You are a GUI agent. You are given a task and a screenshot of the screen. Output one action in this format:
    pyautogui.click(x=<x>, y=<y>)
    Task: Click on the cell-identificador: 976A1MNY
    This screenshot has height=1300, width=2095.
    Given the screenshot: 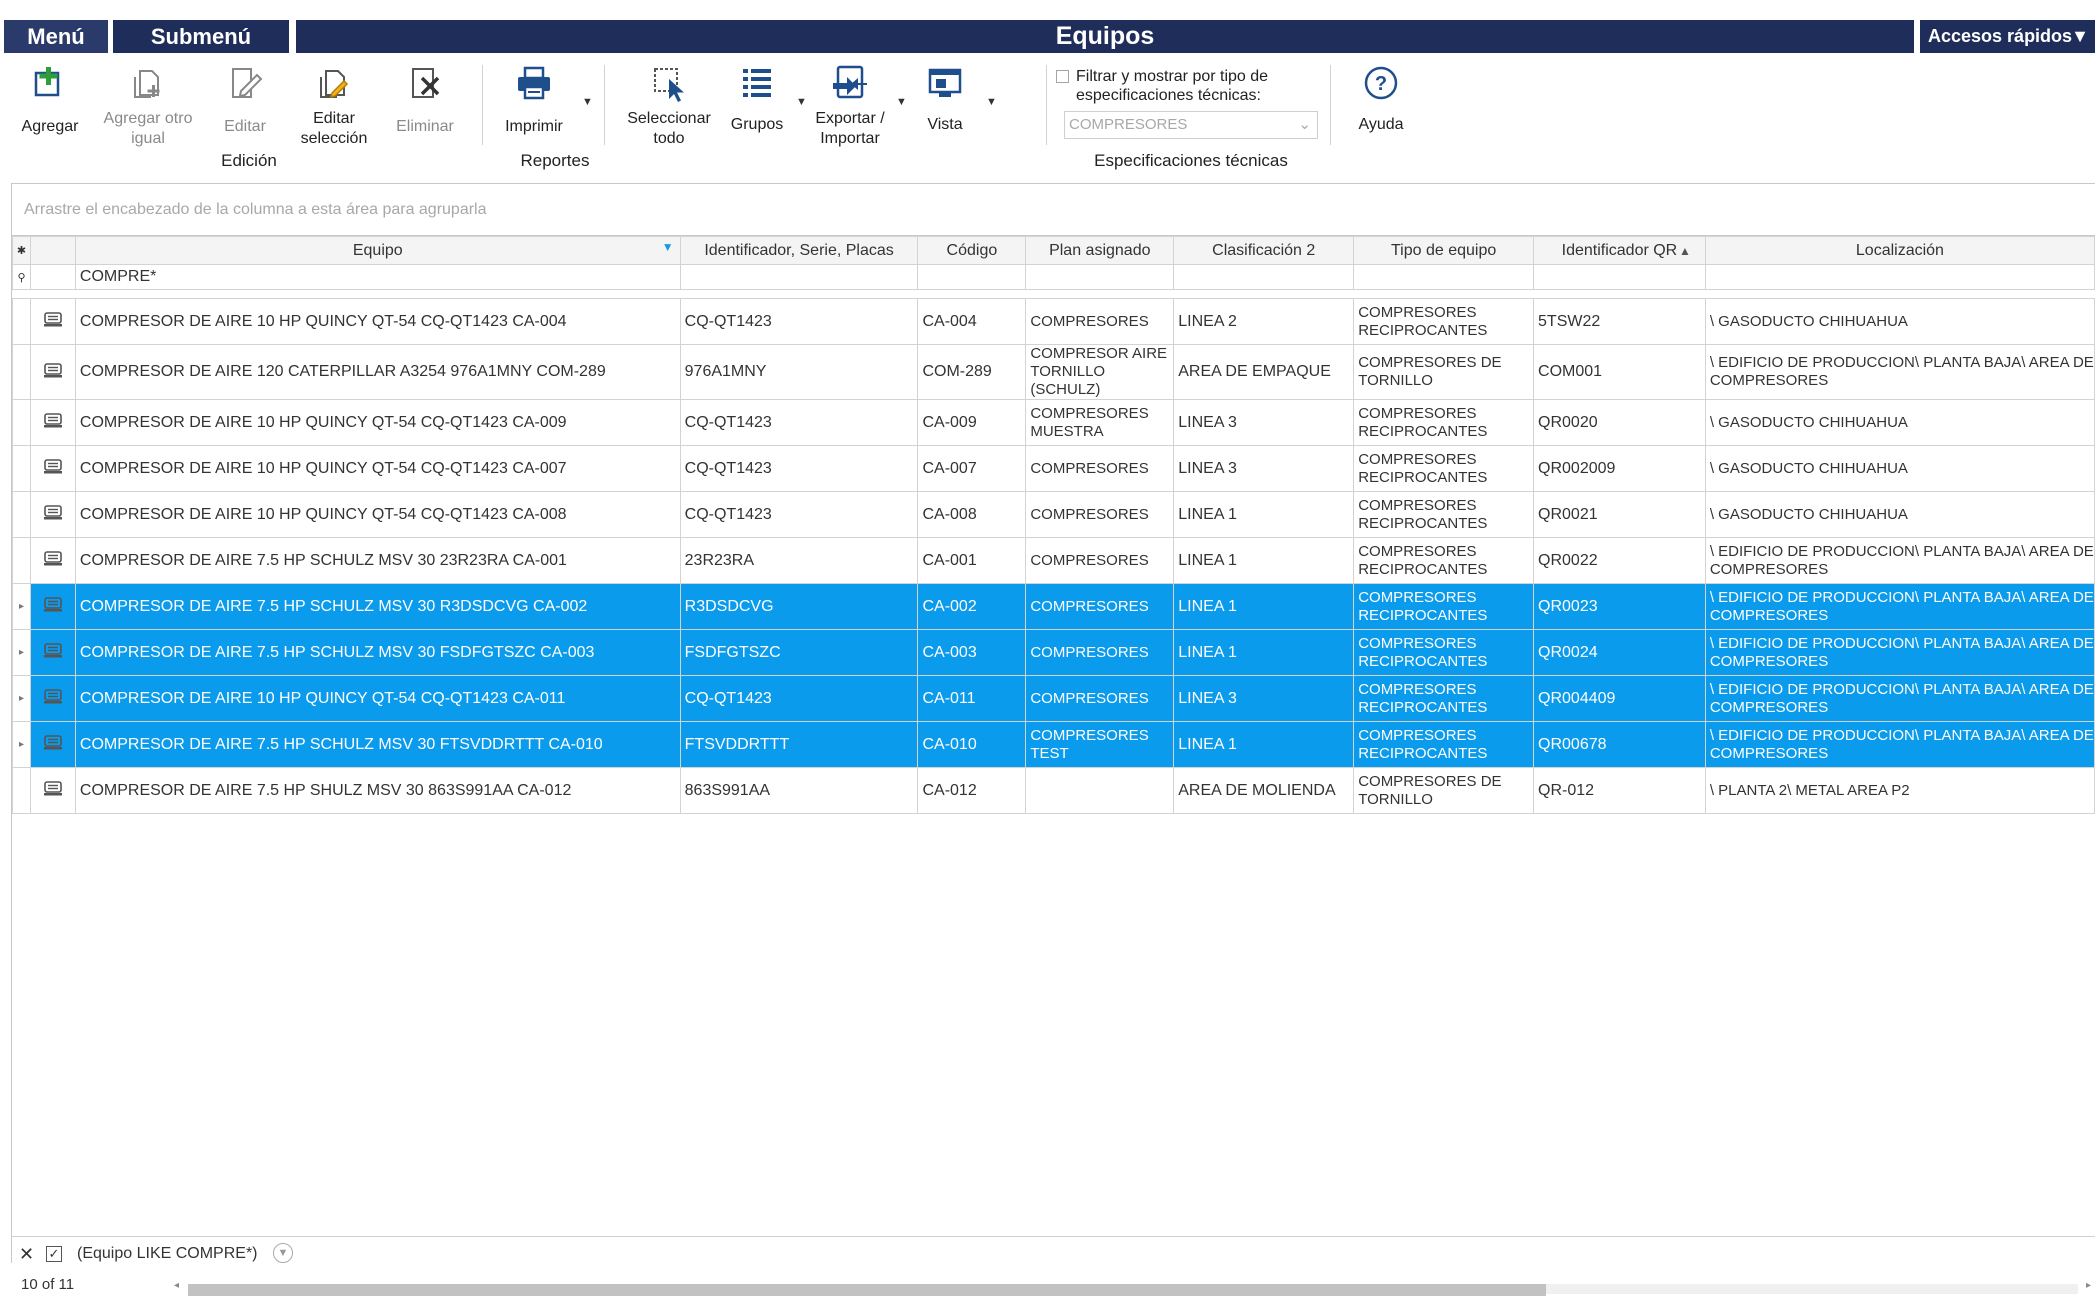 What is the action you would take?
    pyautogui.click(x=799, y=372)
    